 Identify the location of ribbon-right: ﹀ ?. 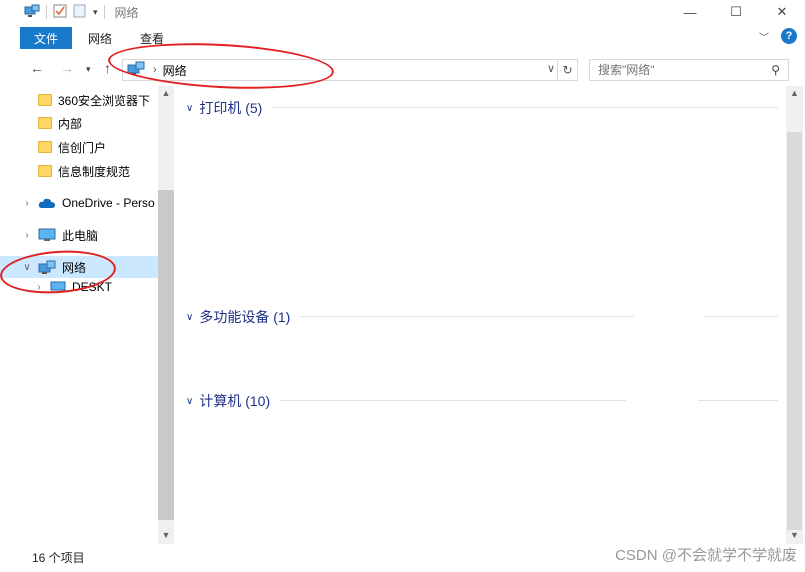
(778, 36).